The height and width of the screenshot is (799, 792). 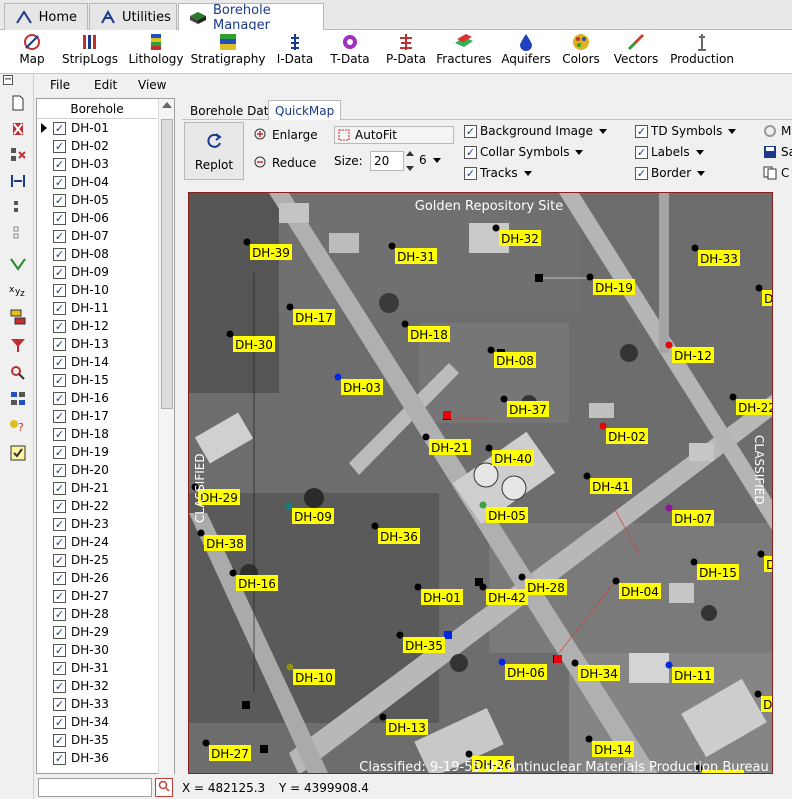 What do you see at coordinates (410, 153) in the screenshot?
I see `up-arrow-icon` at bounding box center [410, 153].